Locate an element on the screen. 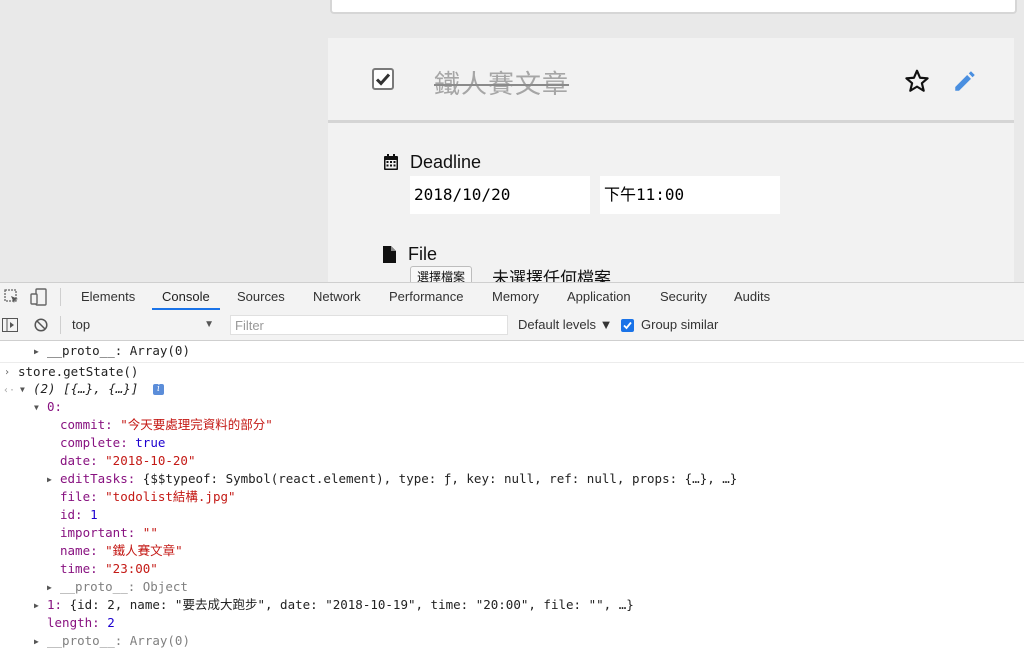 Image resolution: width=1024 pixels, height=655 pixels. proto-array-row: __proto__: Array(0) is located at coordinates (118, 641).